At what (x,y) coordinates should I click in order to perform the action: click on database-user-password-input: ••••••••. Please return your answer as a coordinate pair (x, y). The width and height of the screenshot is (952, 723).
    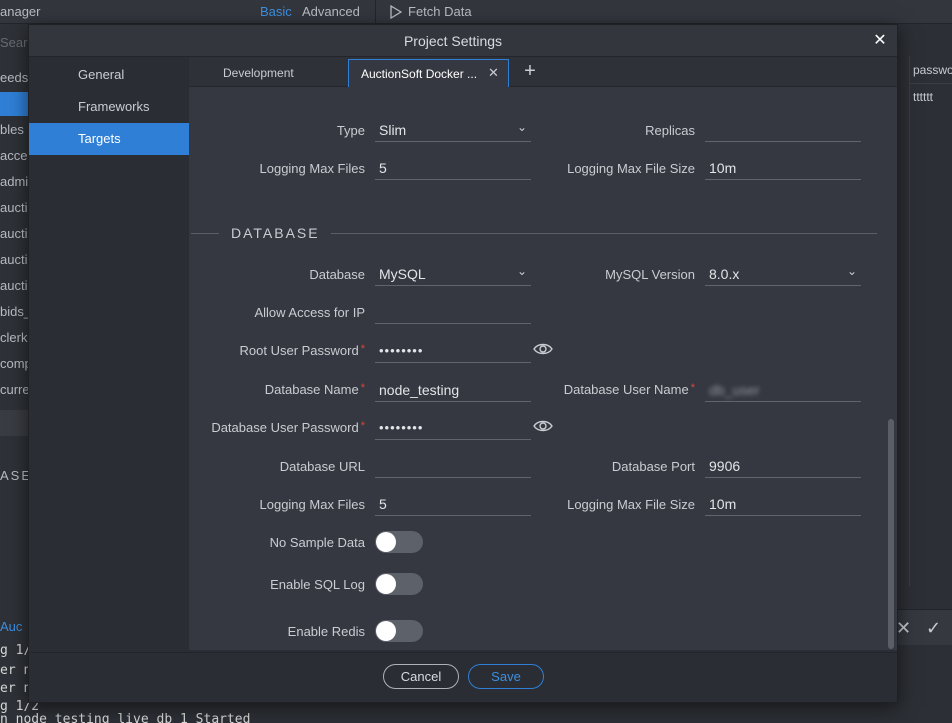
    Looking at the image, I should click on (453, 427).